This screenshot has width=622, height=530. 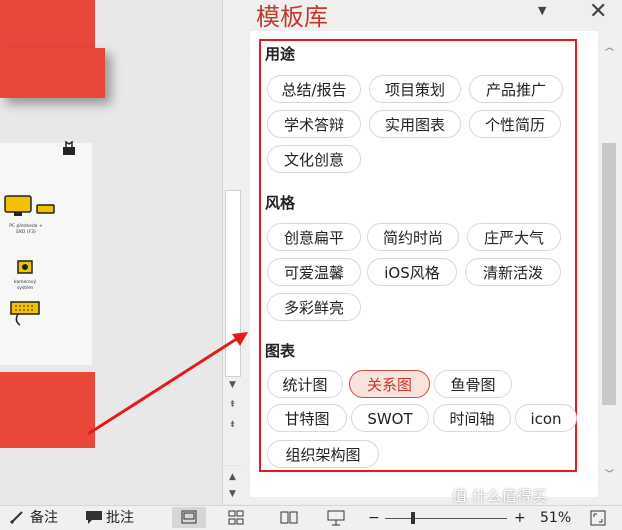 I want to click on section-title-usage: 用途, so click(x=280, y=54).